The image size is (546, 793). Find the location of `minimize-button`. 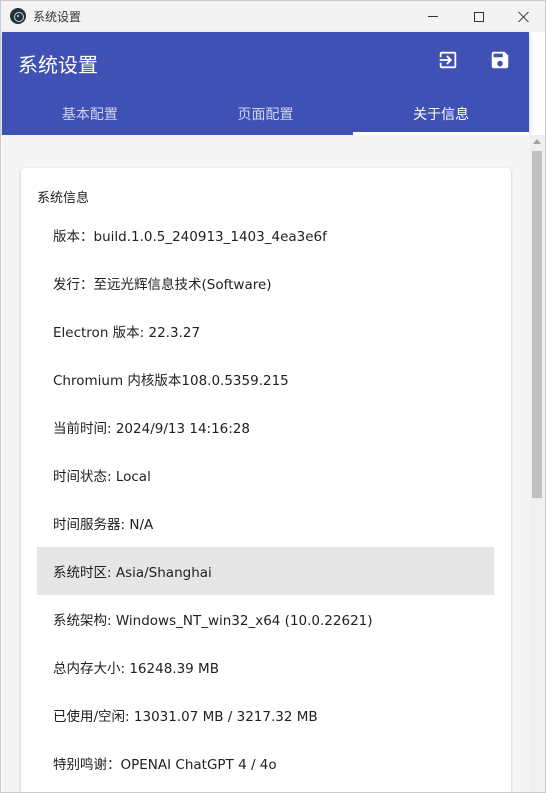

minimize-button is located at coordinates (433, 16).